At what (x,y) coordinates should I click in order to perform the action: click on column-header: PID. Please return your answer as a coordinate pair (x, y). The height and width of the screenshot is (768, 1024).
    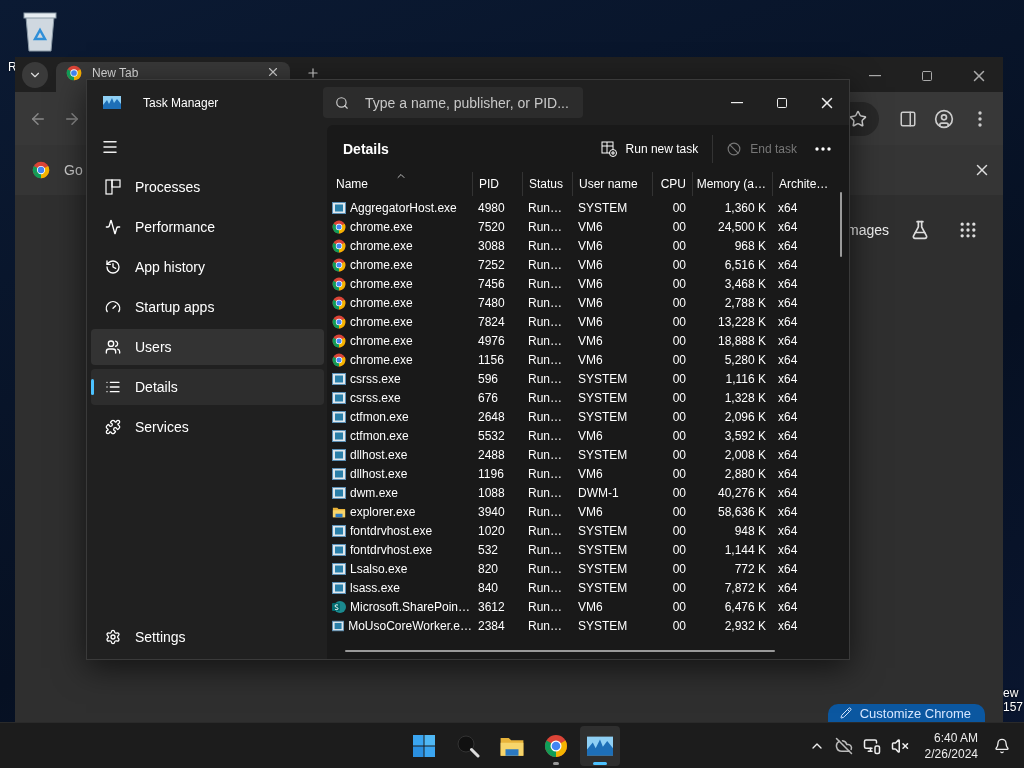
    Looking at the image, I should click on (497, 184).